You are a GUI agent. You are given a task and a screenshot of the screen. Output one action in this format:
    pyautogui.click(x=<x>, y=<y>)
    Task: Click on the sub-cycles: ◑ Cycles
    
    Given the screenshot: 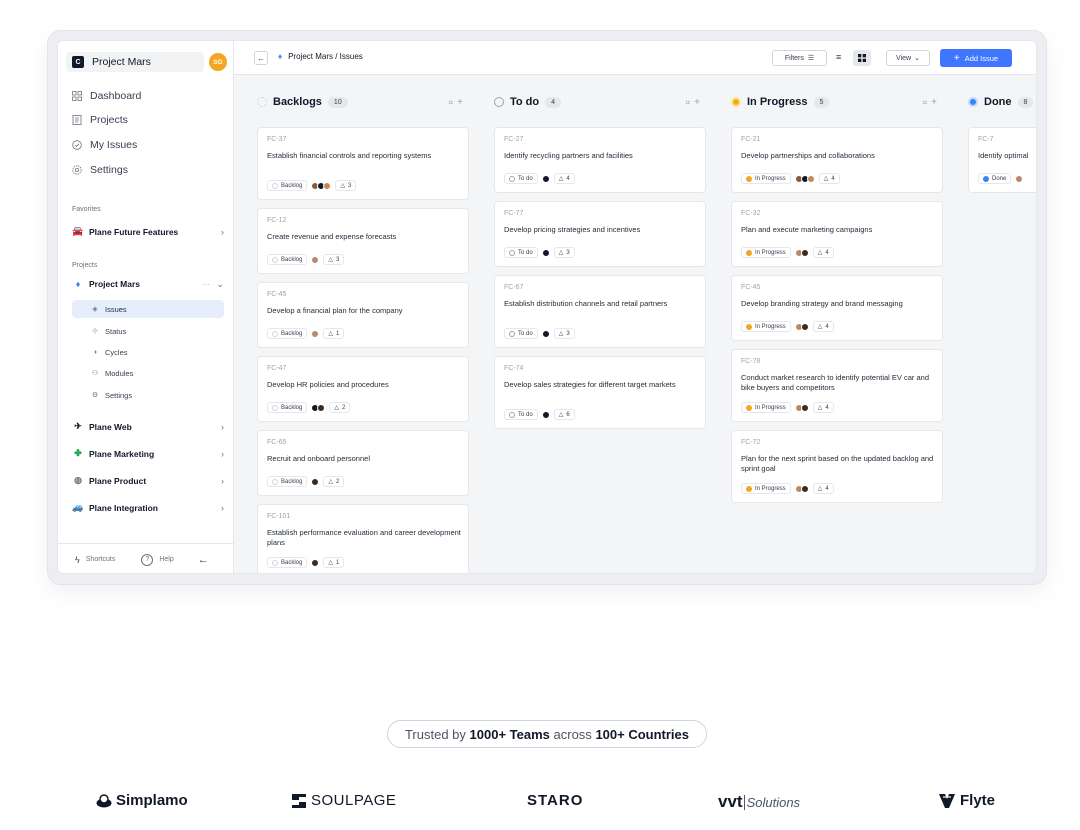 What is the action you would take?
    pyautogui.click(x=148, y=352)
    